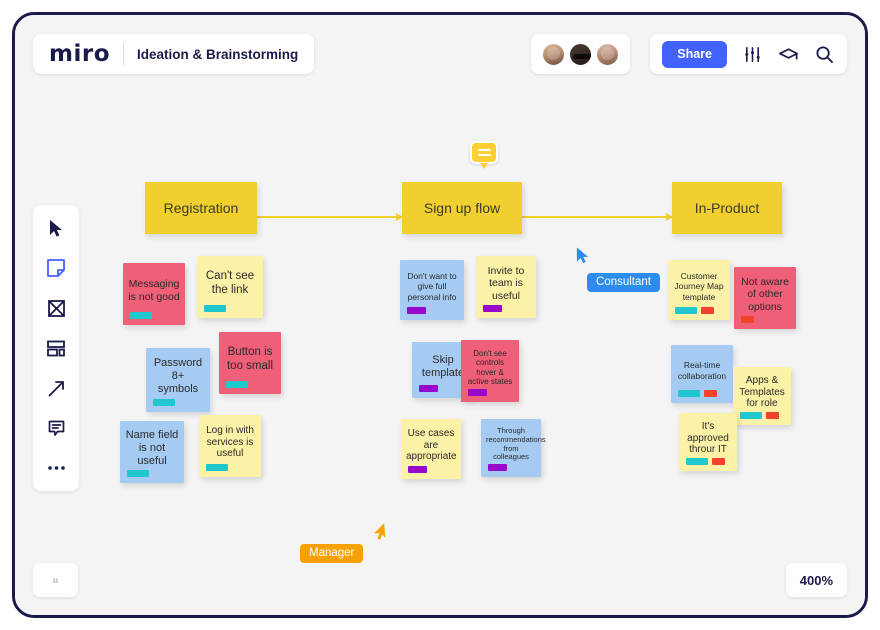 The height and width of the screenshot is (630, 880). Describe the element at coordinates (788, 54) in the screenshot. I see `graduation-cap-icon` at that location.